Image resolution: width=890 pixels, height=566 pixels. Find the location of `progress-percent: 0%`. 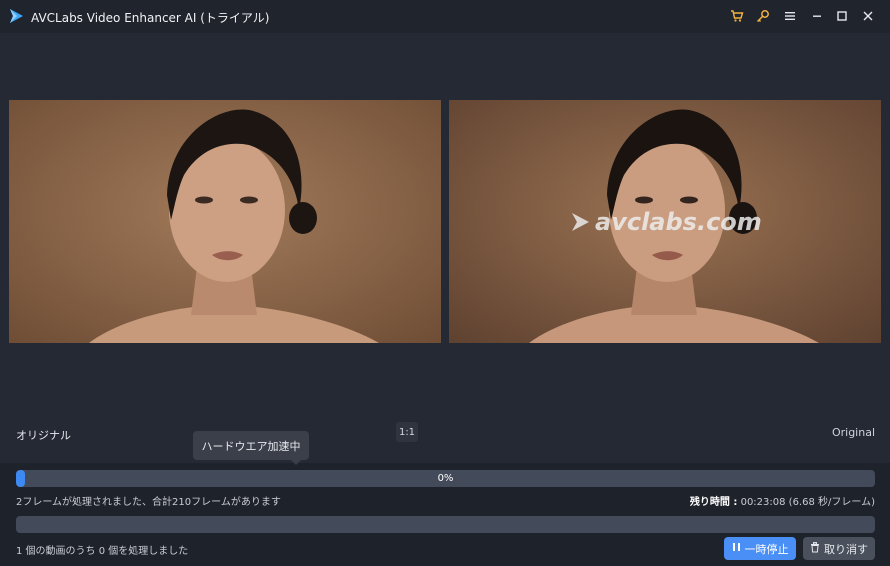

progress-percent: 0% is located at coordinates (445, 478).